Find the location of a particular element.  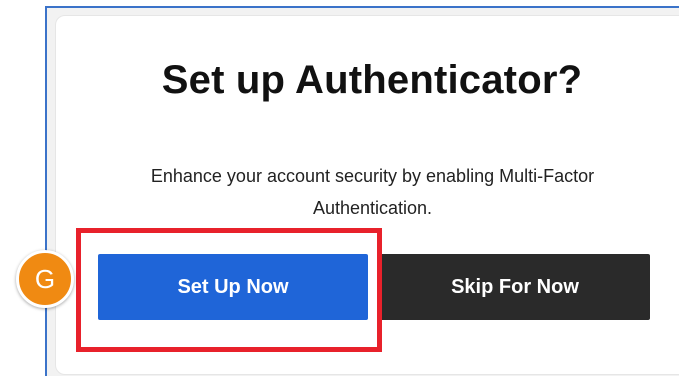

dialog-title: Set up Authenticator? is located at coordinates (372, 80).